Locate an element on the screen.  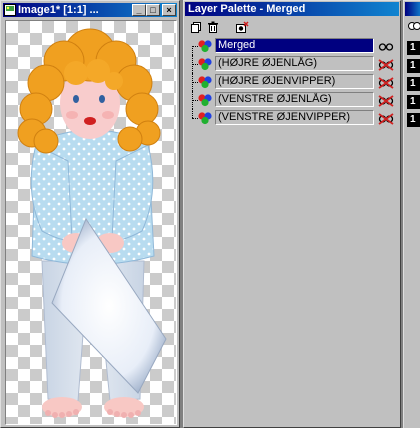
layer-name: (HØJRE ØJENVIPPER) is located at coordinates (294, 81).